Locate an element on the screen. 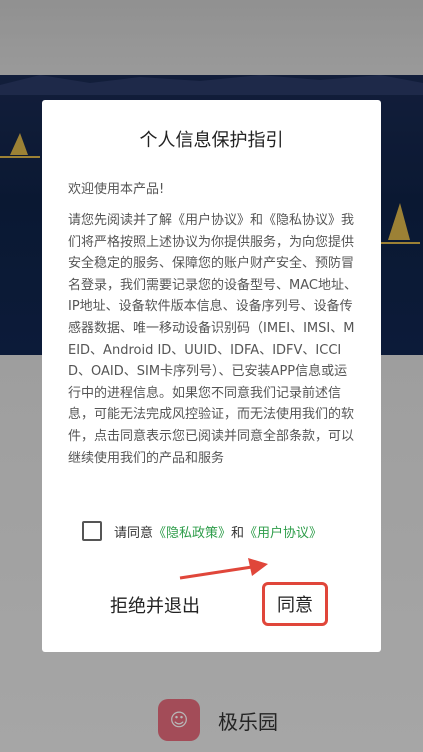  consent-row: 请同意《隐私政策》和《用户协议》 is located at coordinates (202, 531).